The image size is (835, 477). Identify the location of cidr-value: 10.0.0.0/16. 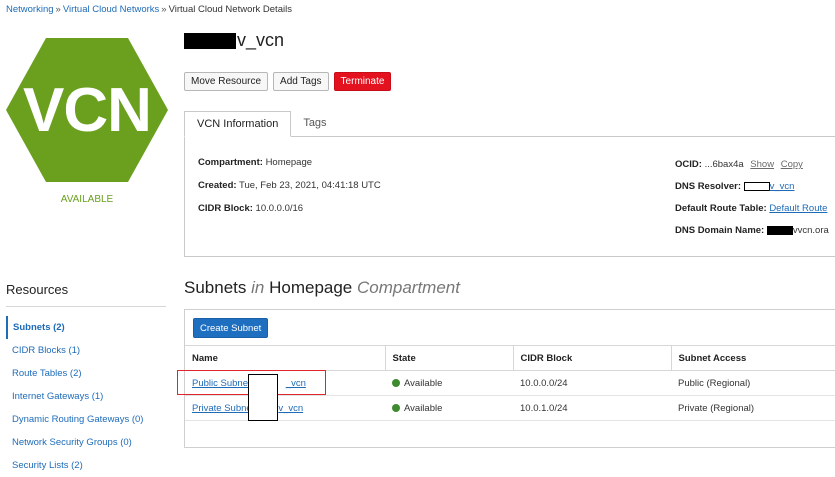
(279, 208).